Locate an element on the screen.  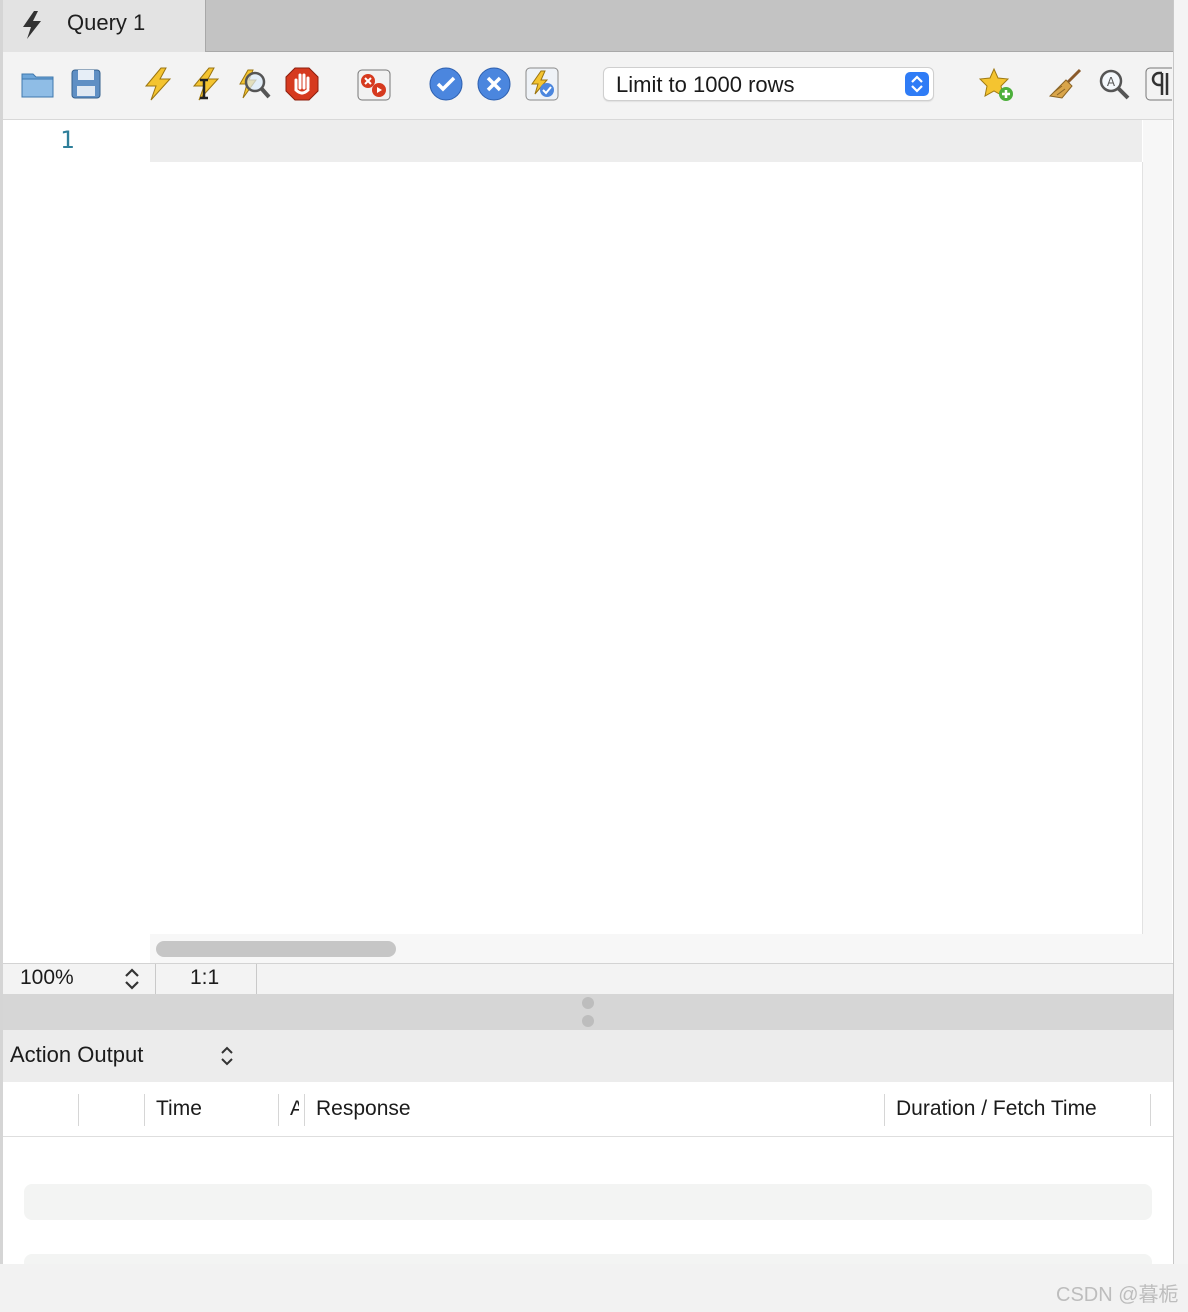
star-plus-icon is located at coordinates (996, 84).